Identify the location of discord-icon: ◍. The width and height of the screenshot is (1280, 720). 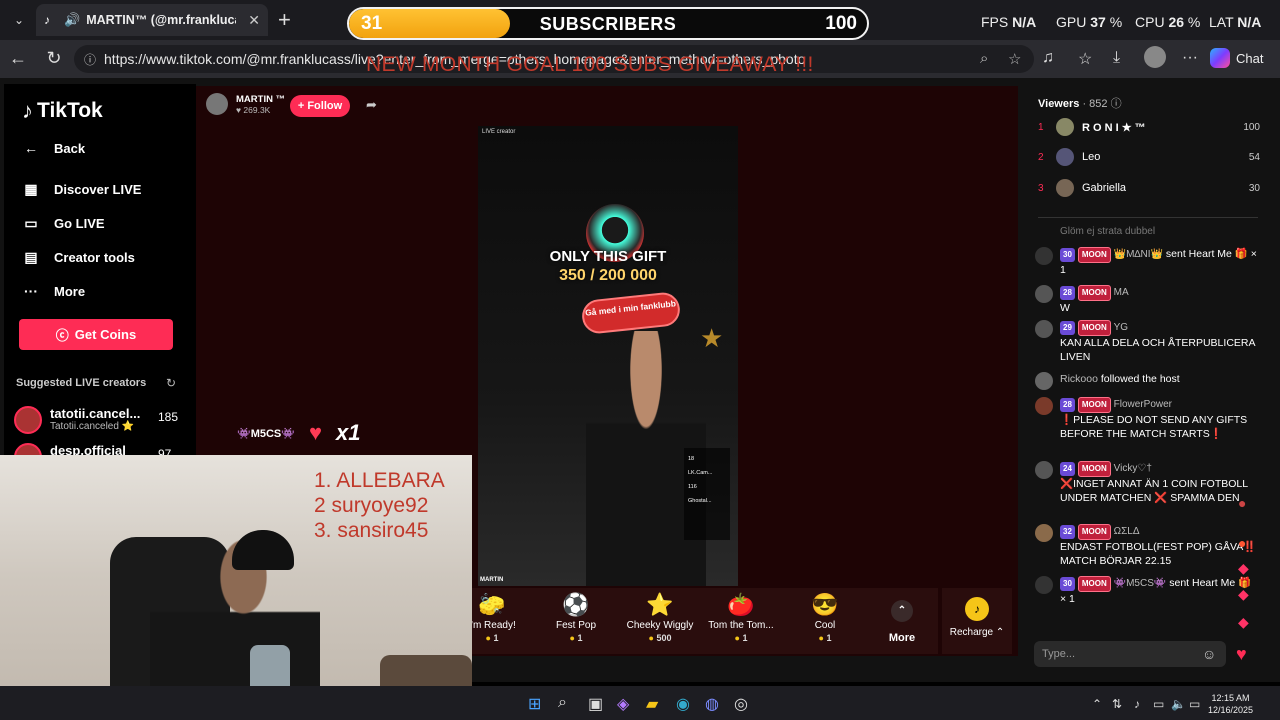
(712, 704).